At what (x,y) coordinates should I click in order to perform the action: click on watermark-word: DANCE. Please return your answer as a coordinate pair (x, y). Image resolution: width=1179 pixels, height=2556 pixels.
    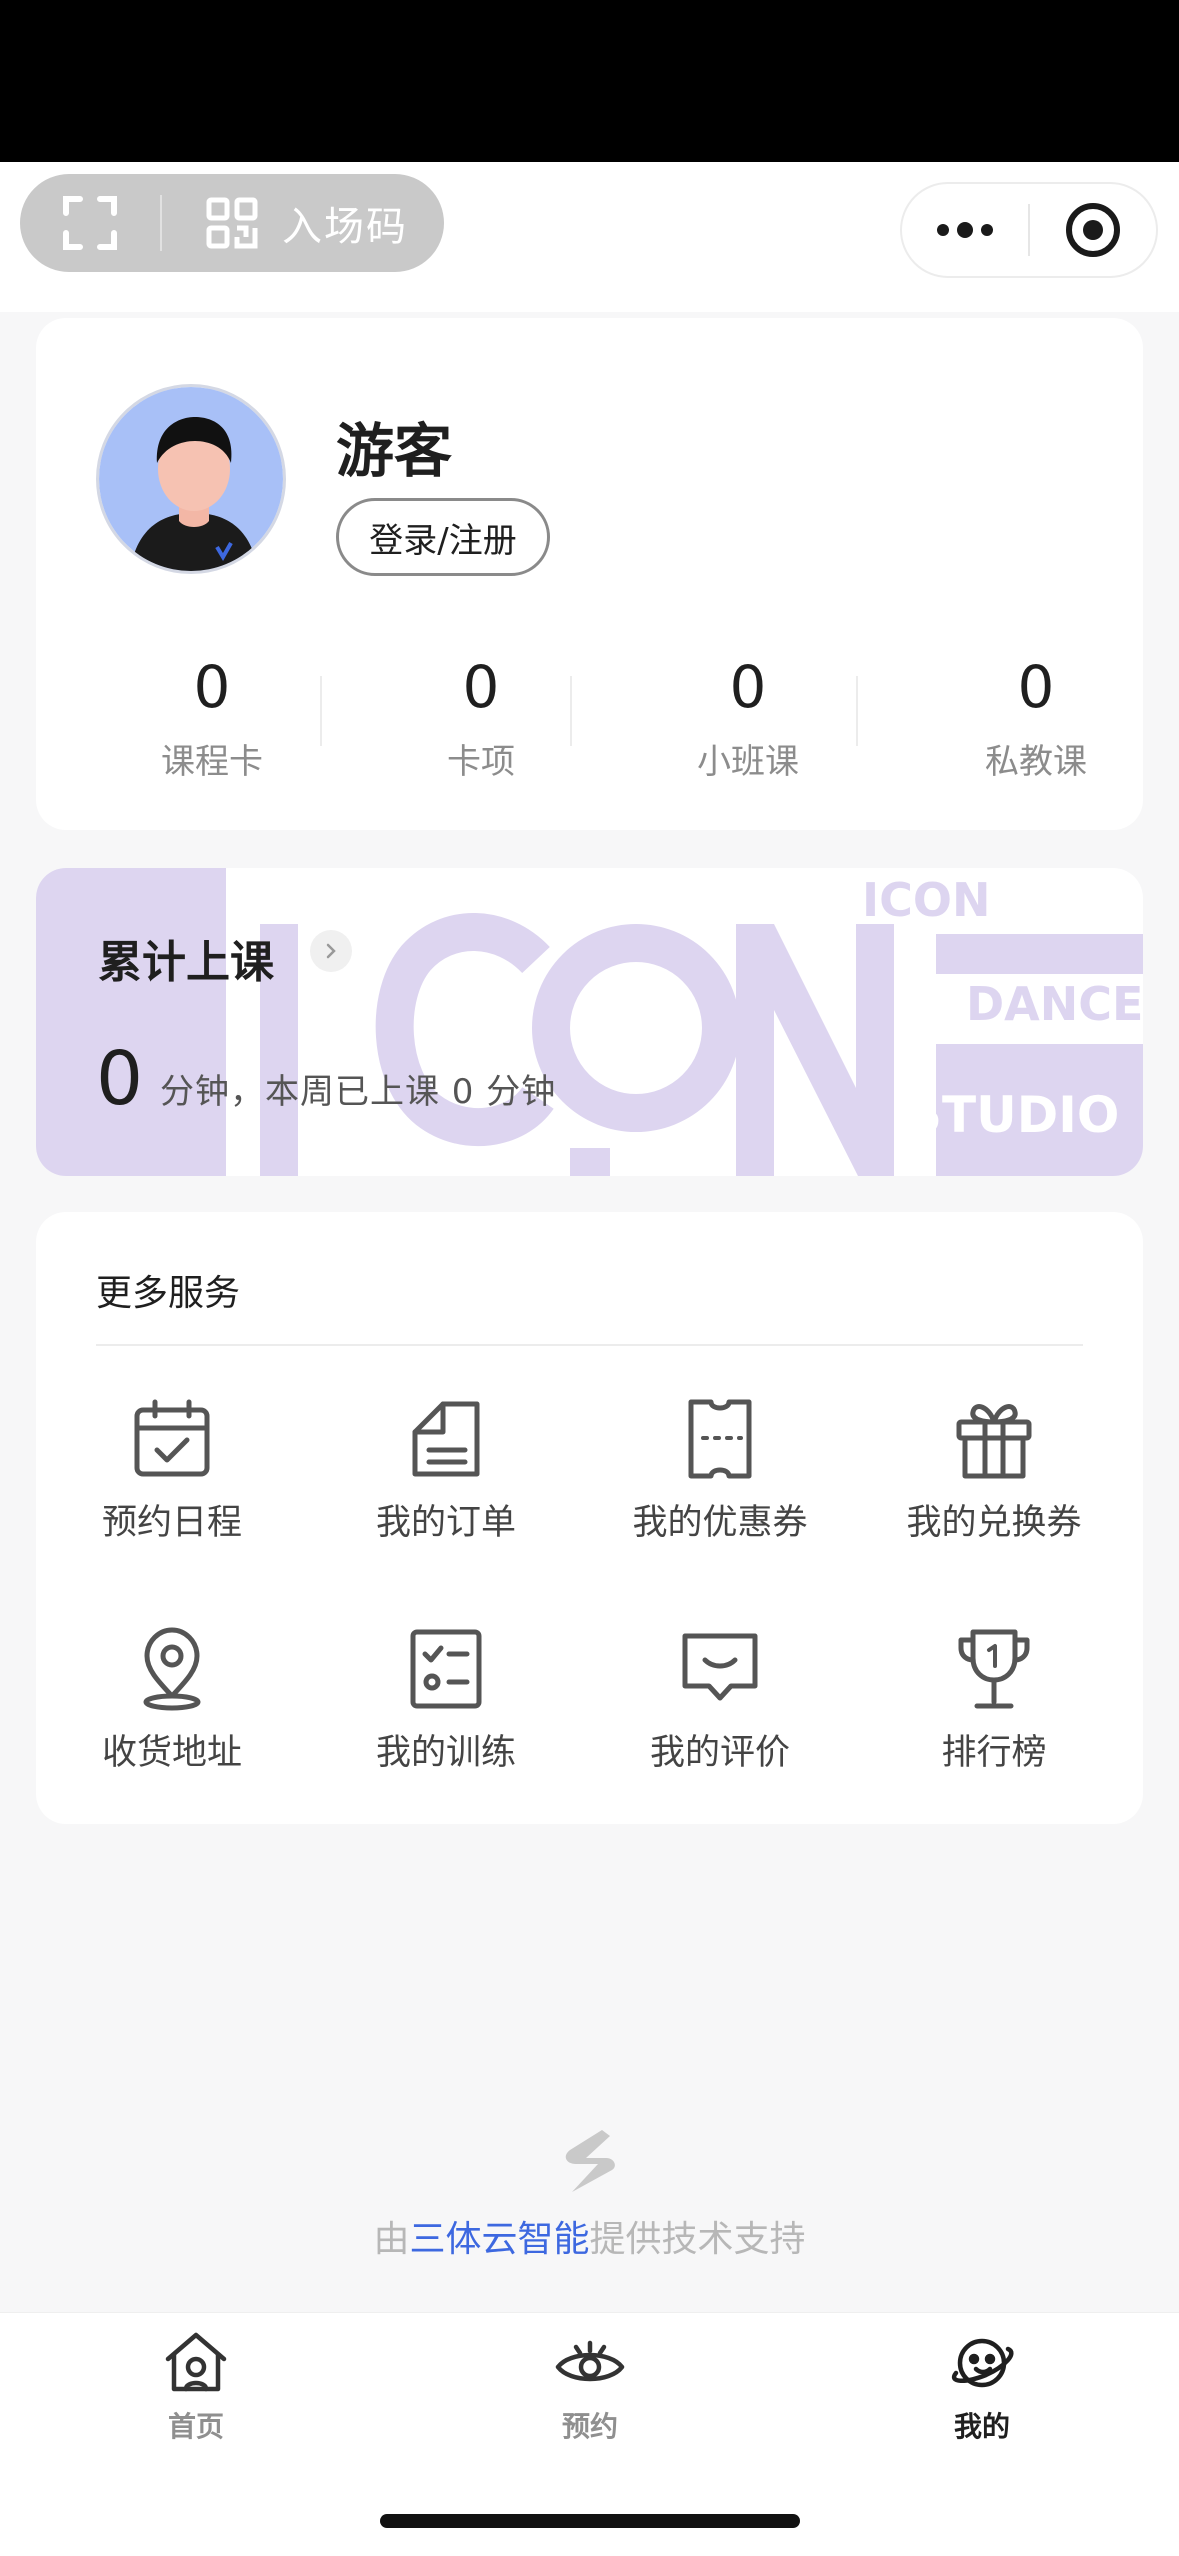
    Looking at the image, I should click on (1054, 1004).